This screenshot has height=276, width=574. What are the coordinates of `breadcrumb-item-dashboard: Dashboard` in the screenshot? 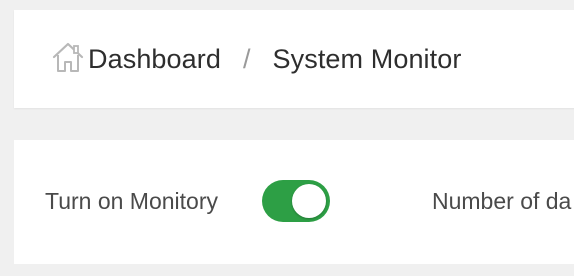 It's located at (154, 59).